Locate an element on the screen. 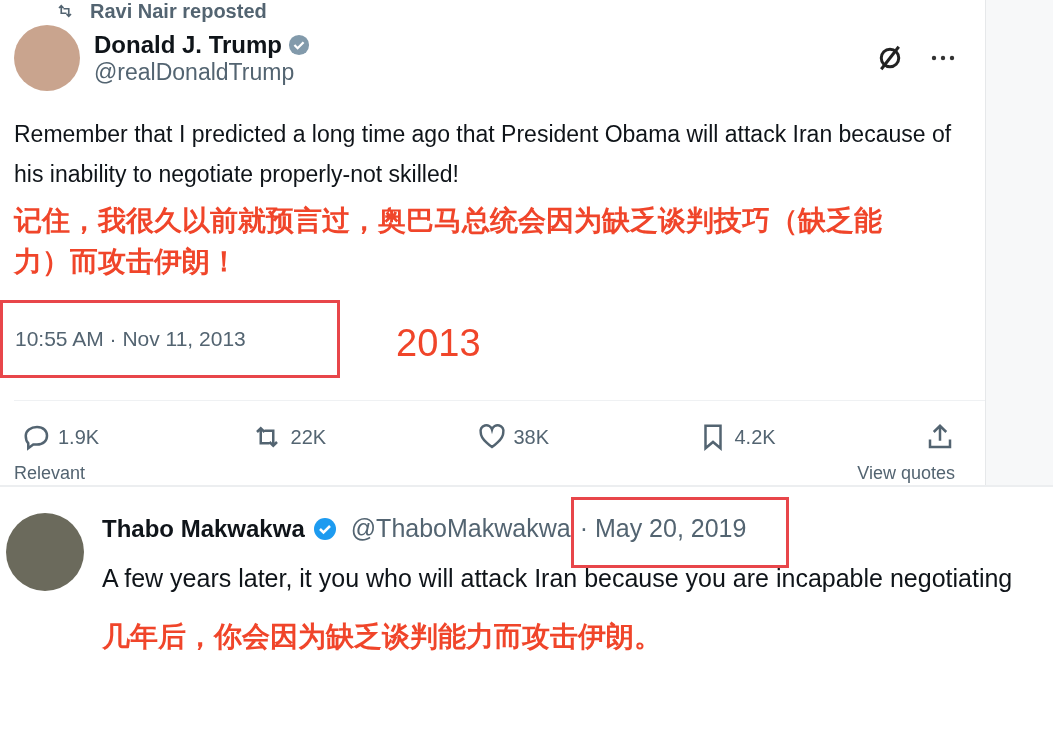  sort-dropdown: Relevant is located at coordinates (50, 473).